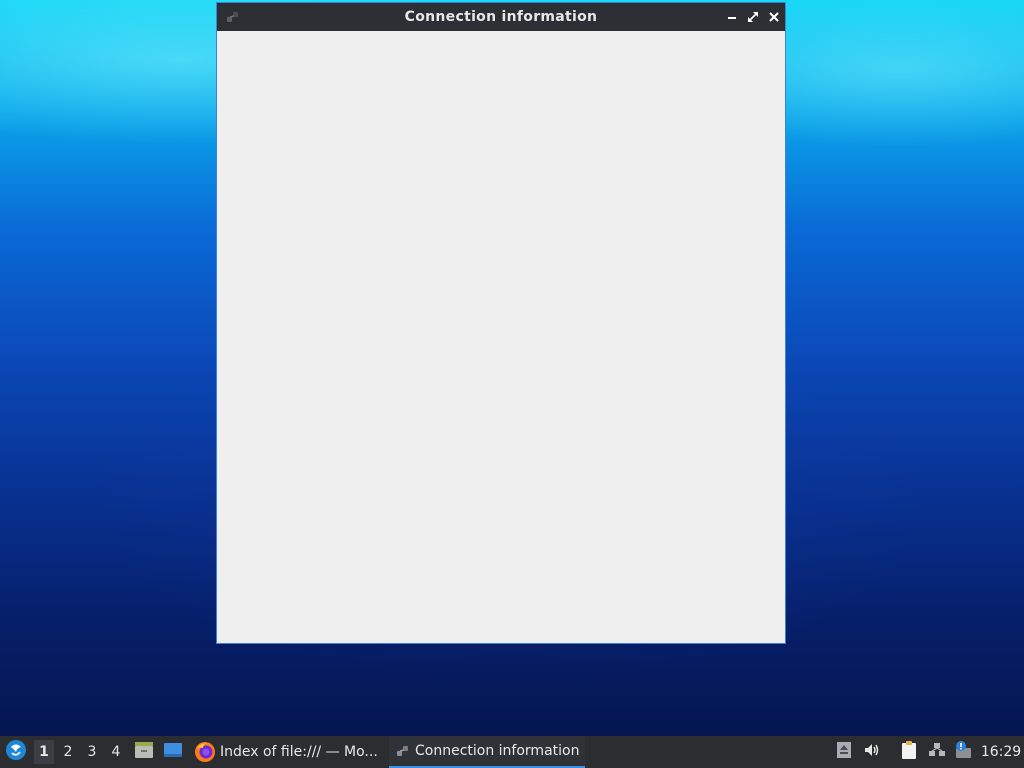 This screenshot has height=768, width=1024. I want to click on show-desktop-icon, so click(173, 752).